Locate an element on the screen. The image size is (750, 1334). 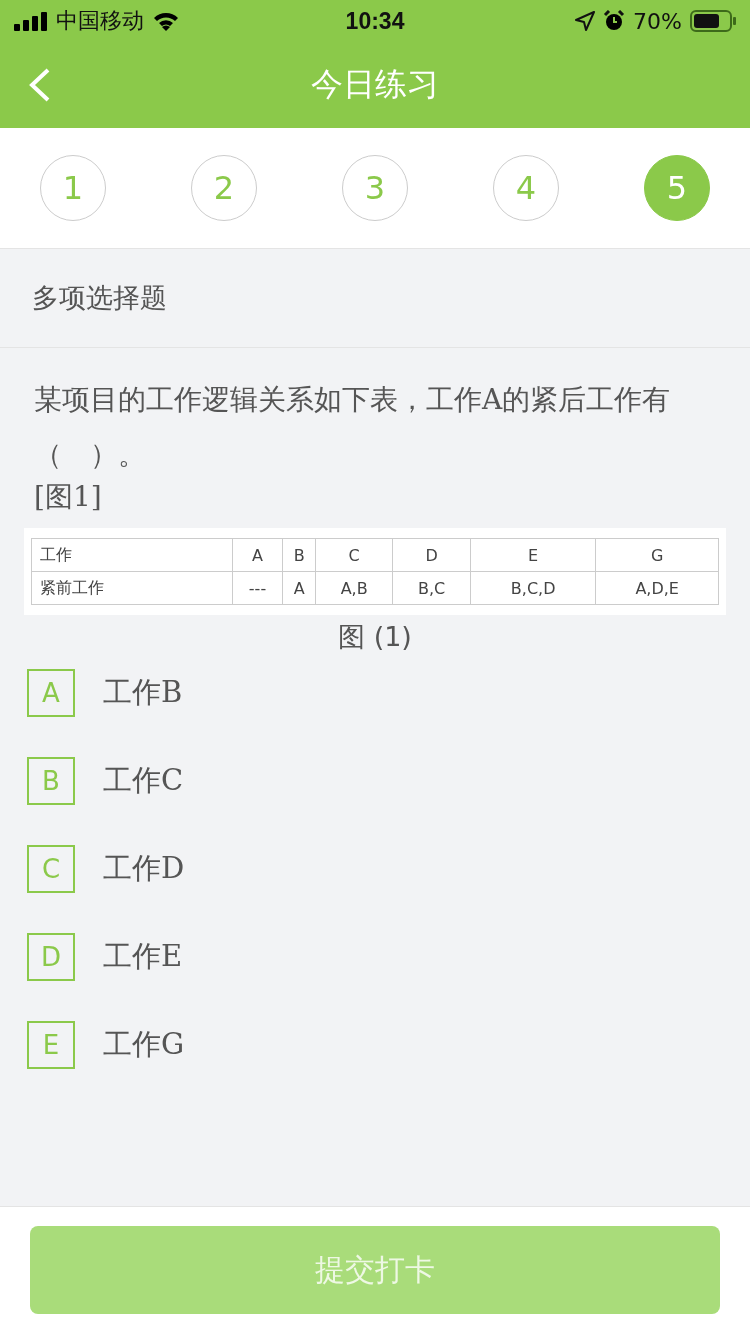
question-number-tab: 3 is located at coordinates (375, 188).